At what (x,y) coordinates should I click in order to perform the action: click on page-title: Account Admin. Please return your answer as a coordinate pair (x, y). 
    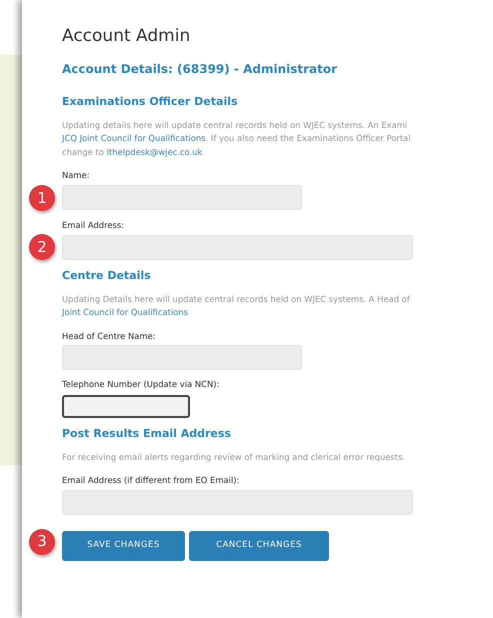
    Looking at the image, I should click on (126, 36).